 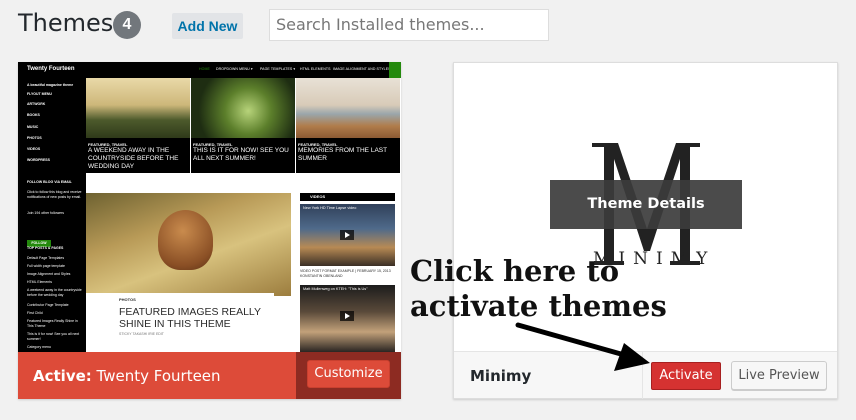 What do you see at coordinates (39, 282) in the screenshot?
I see `top-post-link: HTML Elements` at bounding box center [39, 282].